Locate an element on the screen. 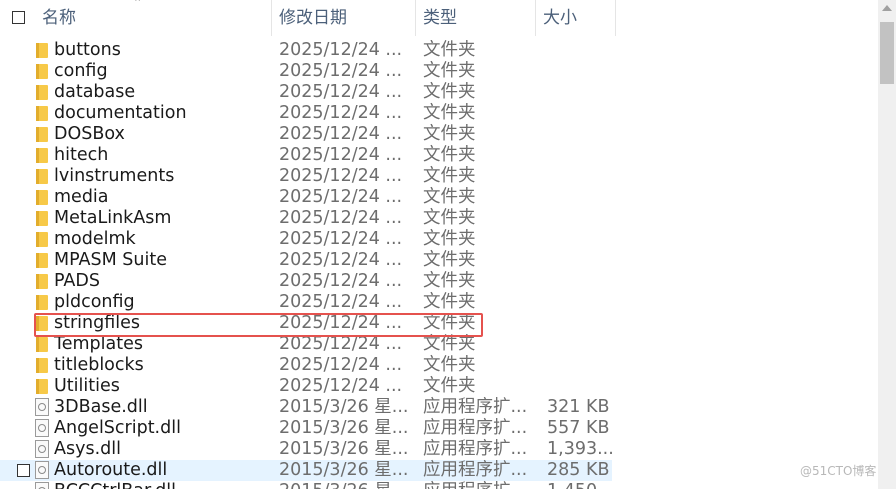  file-row: MetaLinkAsm 2025/12/24 ... 文件夹 is located at coordinates (439, 218).